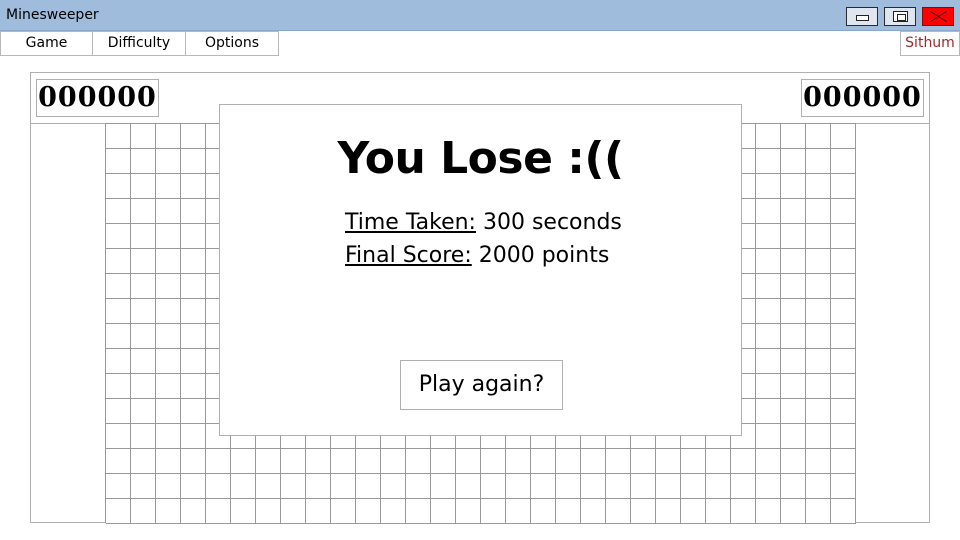  I want to click on maximize-button, so click(900, 16).